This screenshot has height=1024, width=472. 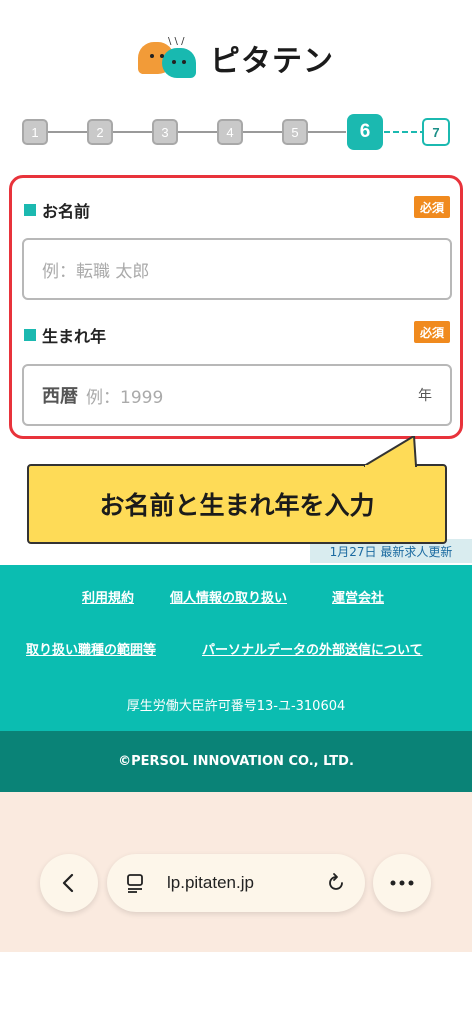 I want to click on birth-year-input: 西暦 例：1999 年, so click(x=237, y=395).